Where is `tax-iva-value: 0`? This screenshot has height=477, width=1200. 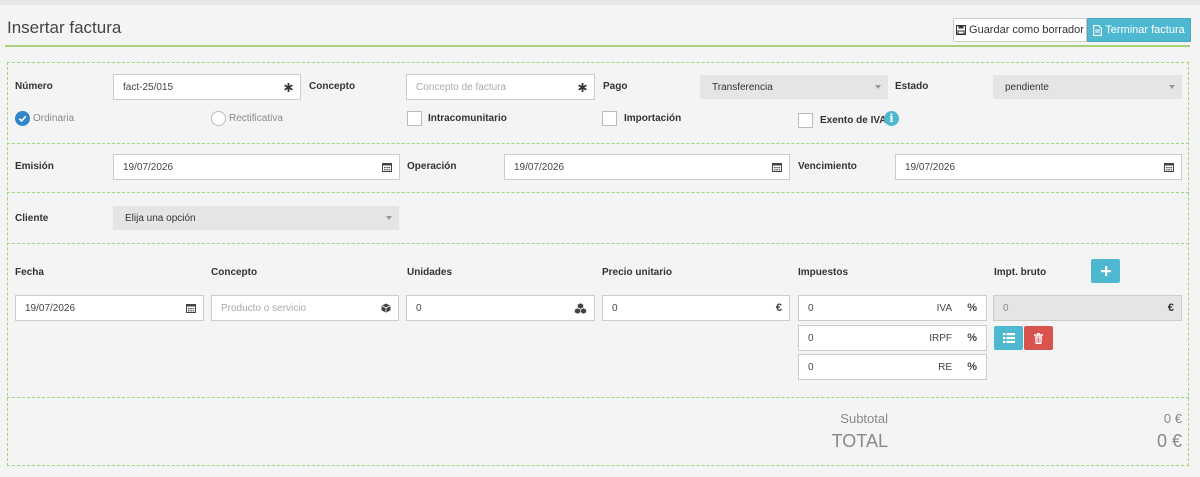 tax-iva-value: 0 is located at coordinates (811, 308).